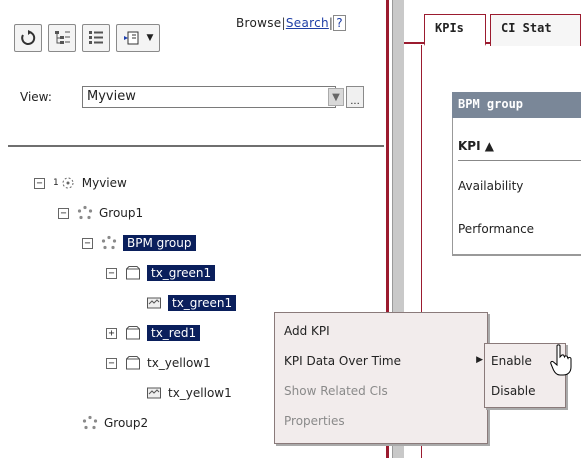 Image resolution: width=581 pixels, height=458 pixels. I want to click on browse-search-links: Browse|Search|?, so click(291, 23).